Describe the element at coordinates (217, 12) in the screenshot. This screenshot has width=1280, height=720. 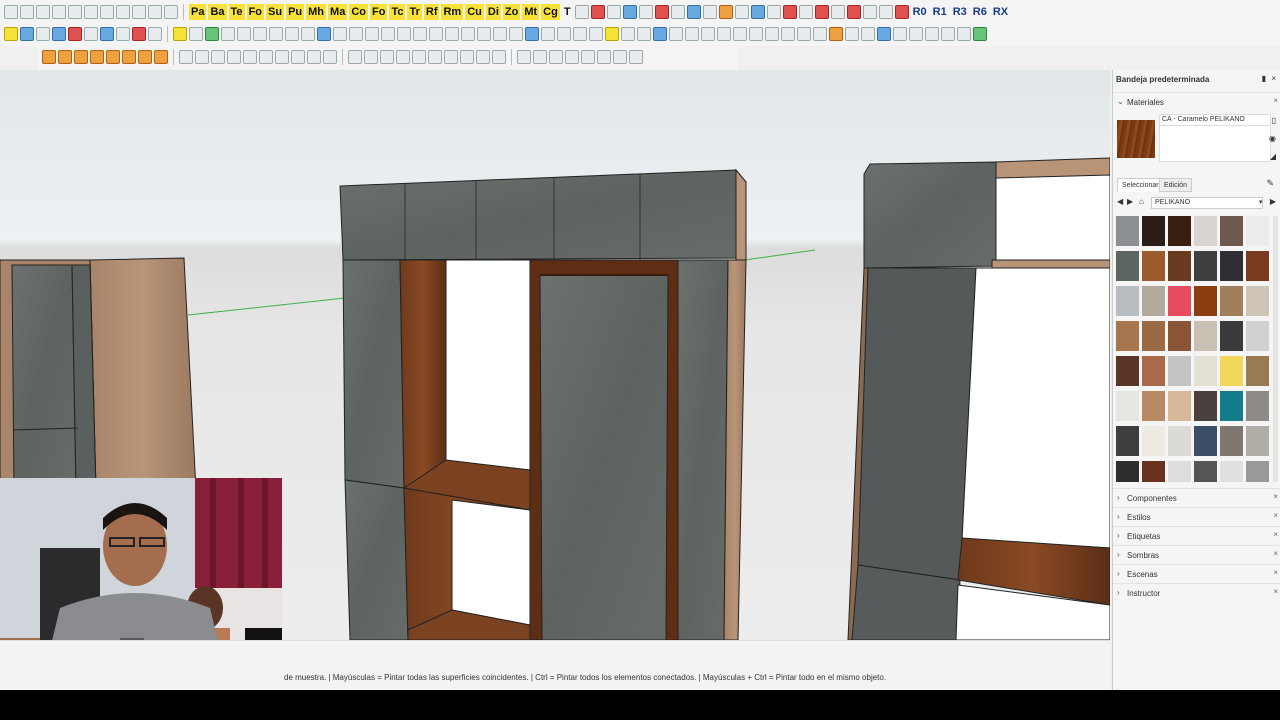
I see `toolbar-letter-button: Ba` at that location.